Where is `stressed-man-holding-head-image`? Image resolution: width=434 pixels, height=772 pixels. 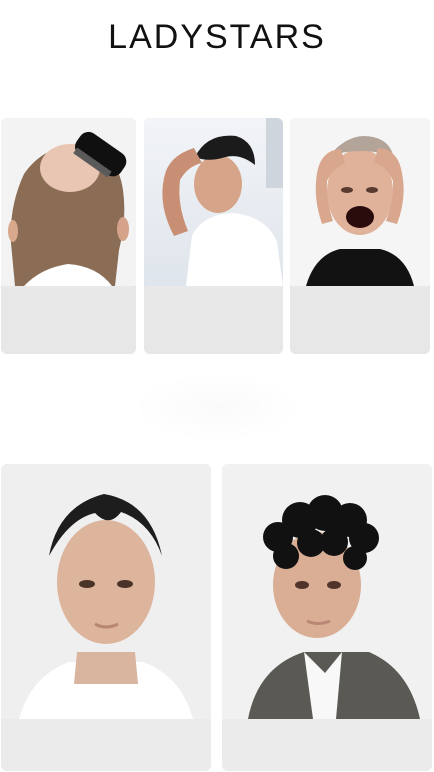 stressed-man-holding-head-image is located at coordinates (360, 202).